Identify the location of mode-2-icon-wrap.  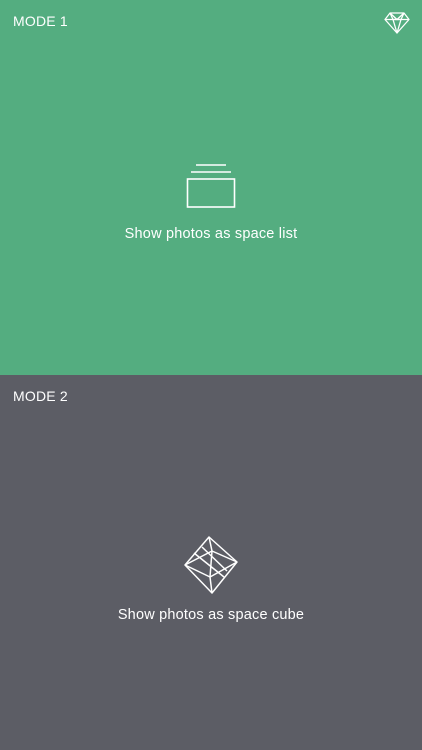
(211, 567).